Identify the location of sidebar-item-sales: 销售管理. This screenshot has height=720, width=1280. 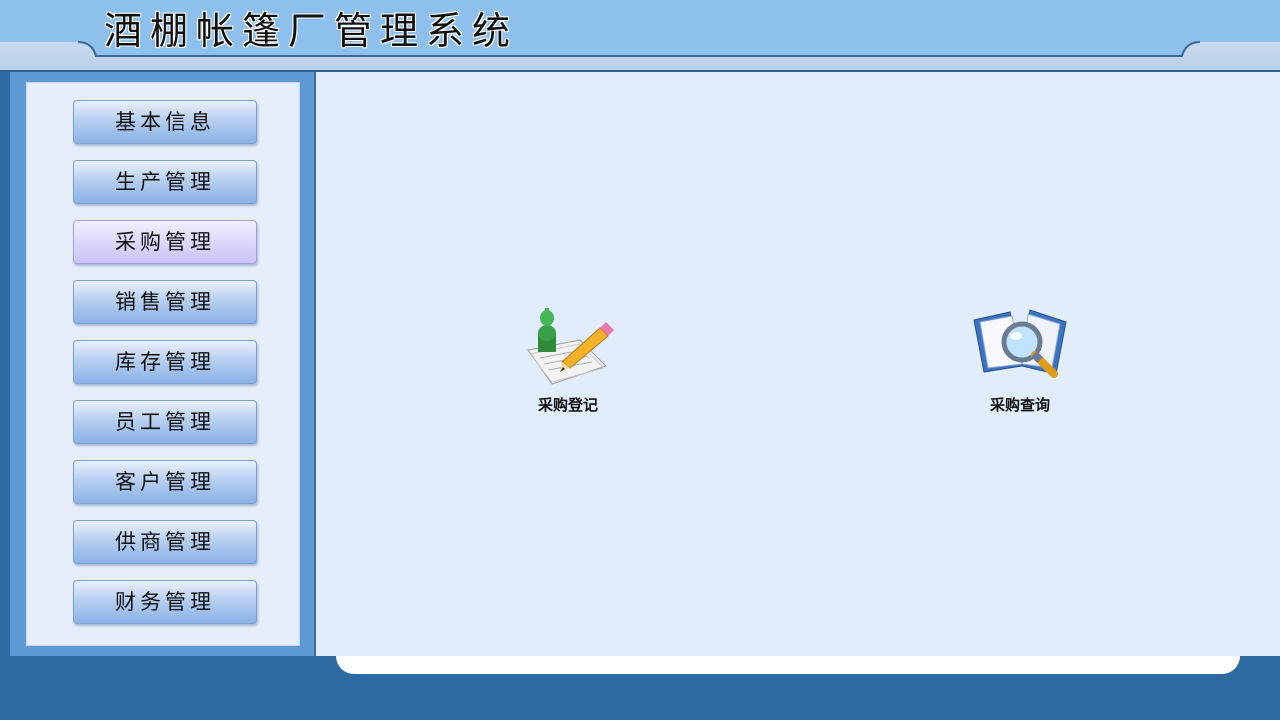
(165, 302).